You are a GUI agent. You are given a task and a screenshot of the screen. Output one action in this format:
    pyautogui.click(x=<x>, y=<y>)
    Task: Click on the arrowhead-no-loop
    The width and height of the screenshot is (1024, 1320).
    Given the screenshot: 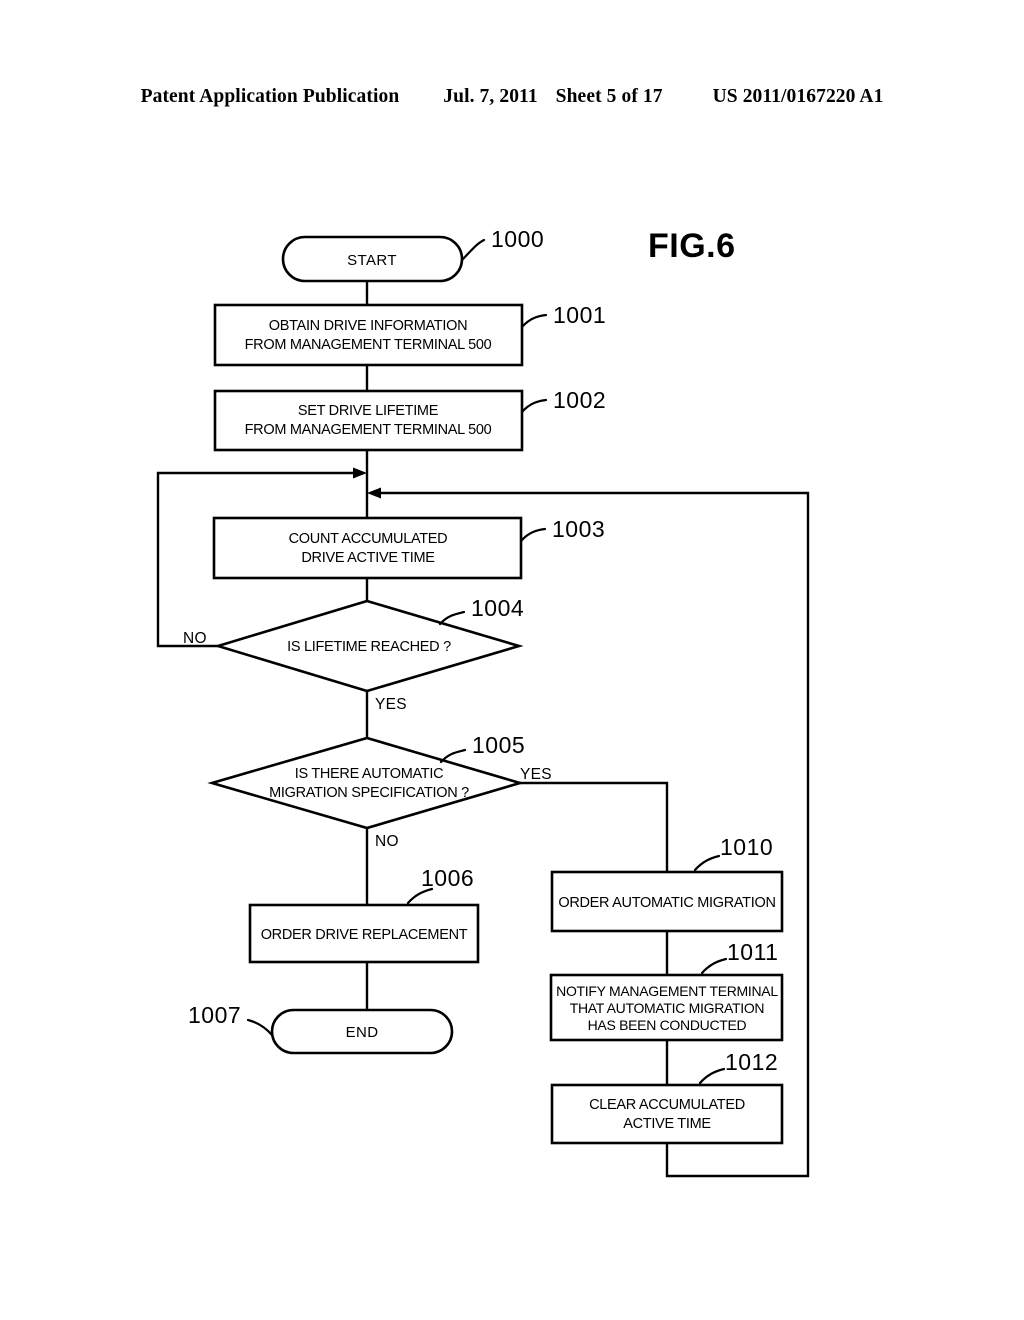 What is the action you would take?
    pyautogui.click(x=360, y=473)
    